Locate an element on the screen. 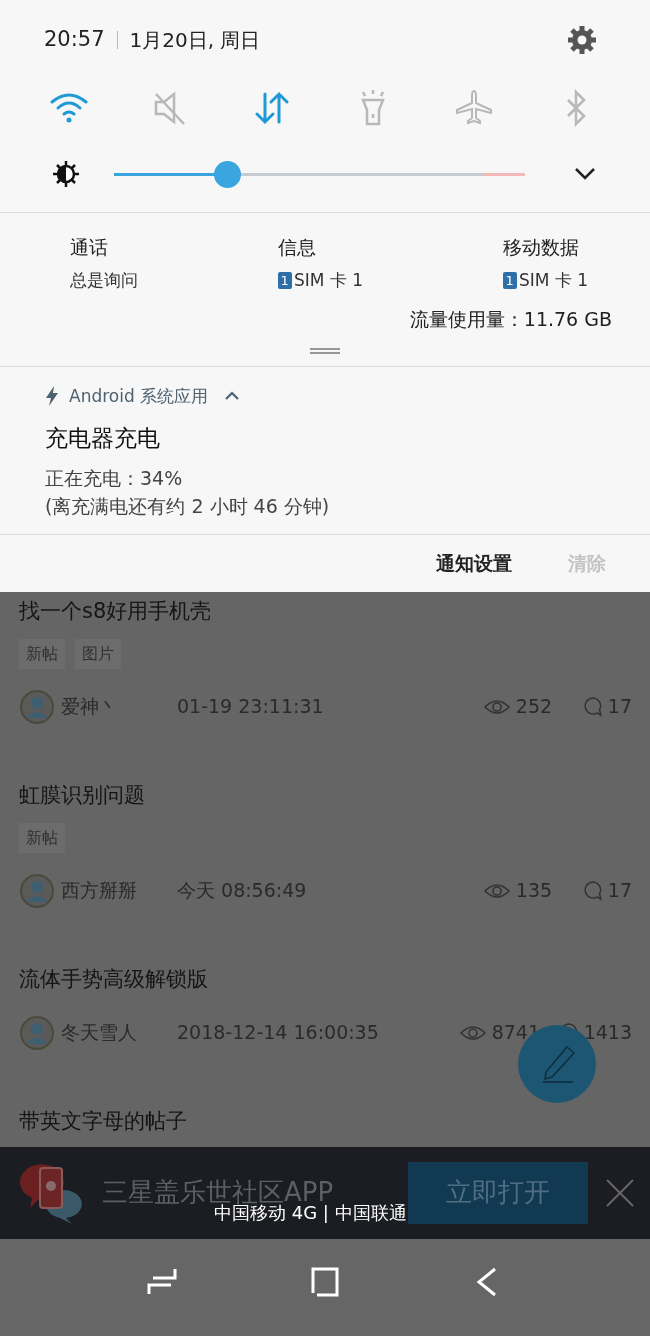 Image resolution: width=650 pixels, height=1336 pixels. post-time: 今天 08:56:49 is located at coordinates (242, 891).